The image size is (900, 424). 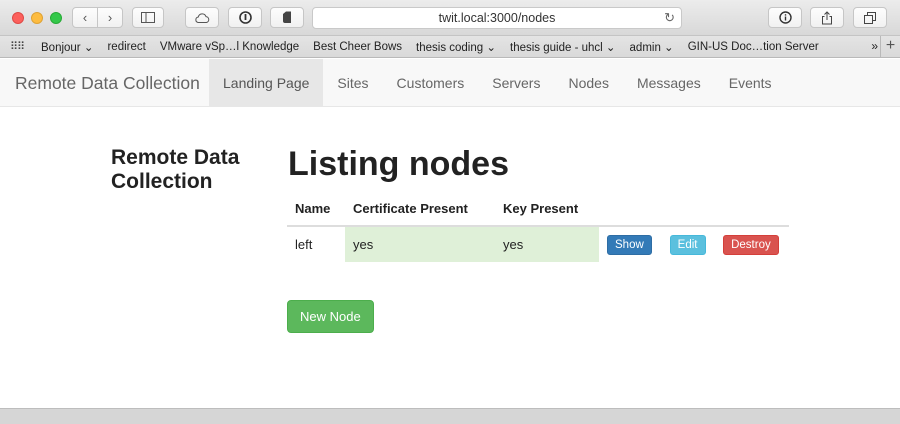 What do you see at coordinates (890, 46) in the screenshot?
I see `add-tab-button: +` at bounding box center [890, 46].